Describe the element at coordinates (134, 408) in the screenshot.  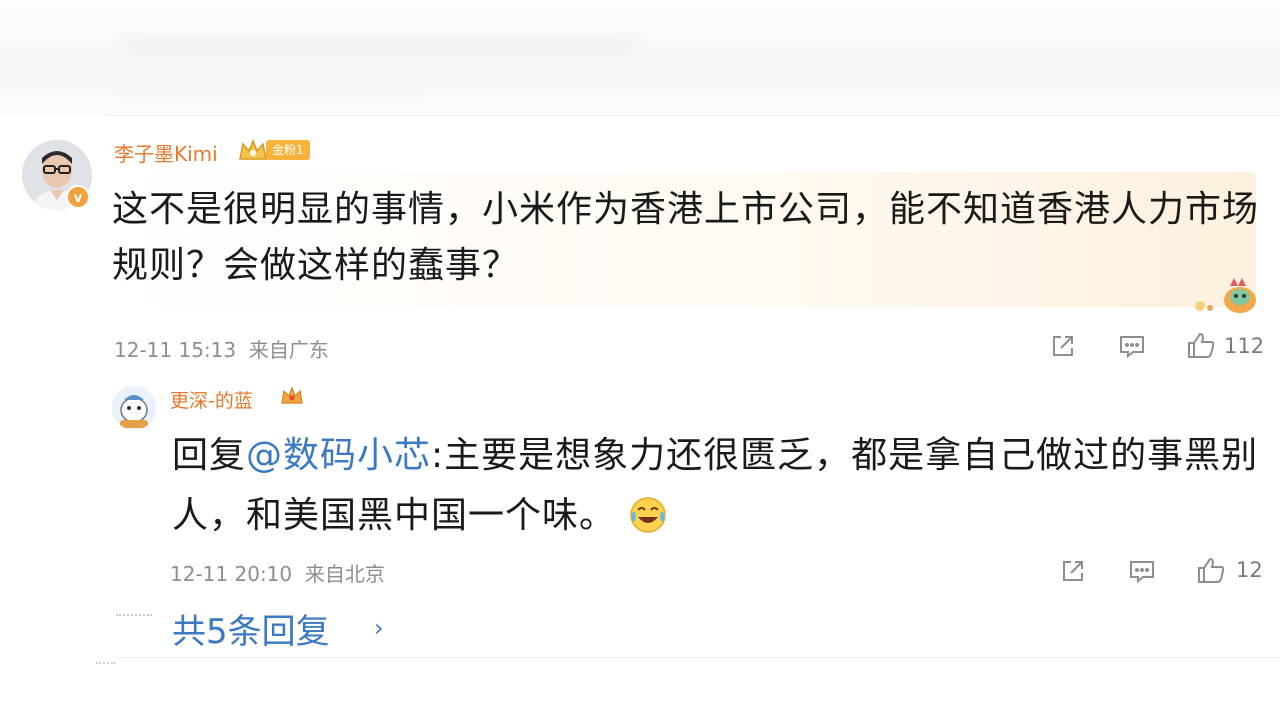
I see `reply-avatar` at that location.